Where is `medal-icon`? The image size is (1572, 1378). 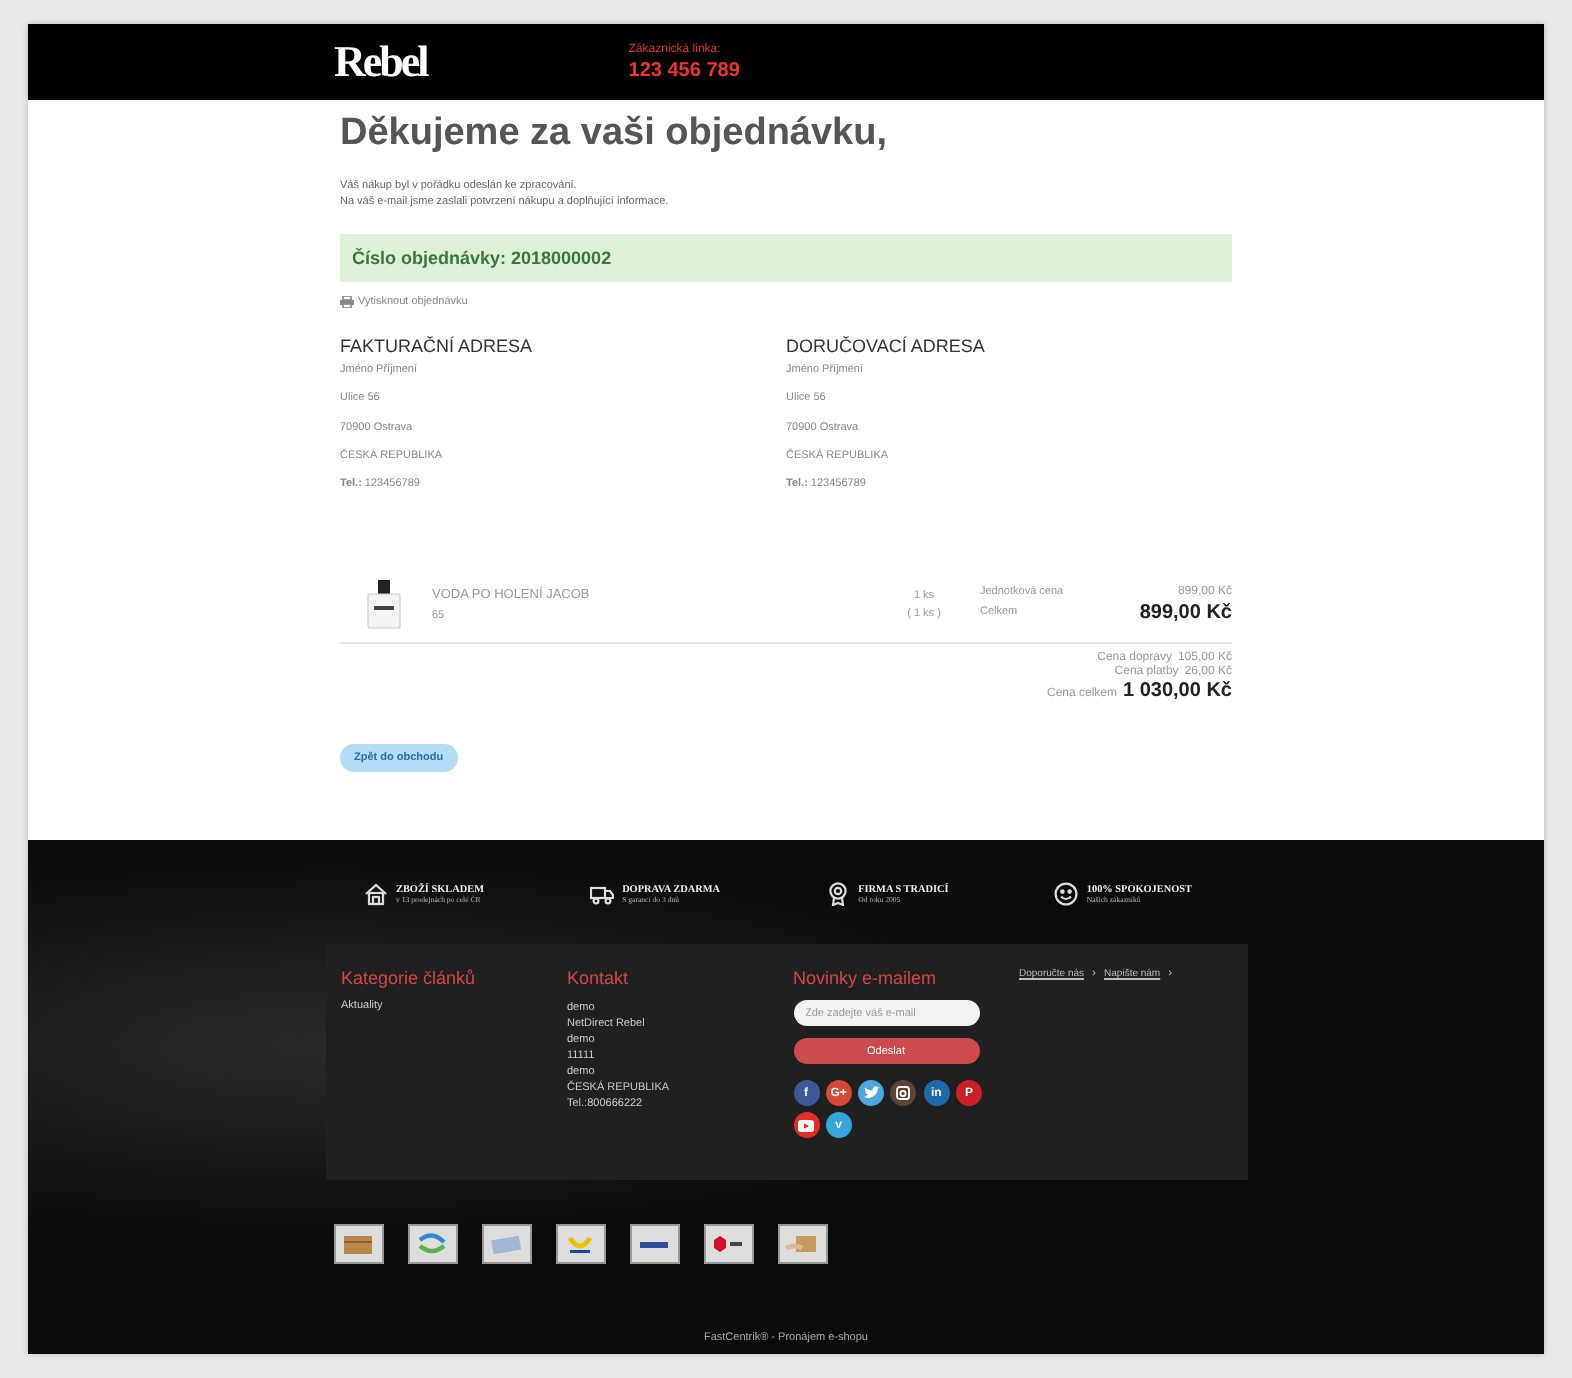 medal-icon is located at coordinates (838, 894).